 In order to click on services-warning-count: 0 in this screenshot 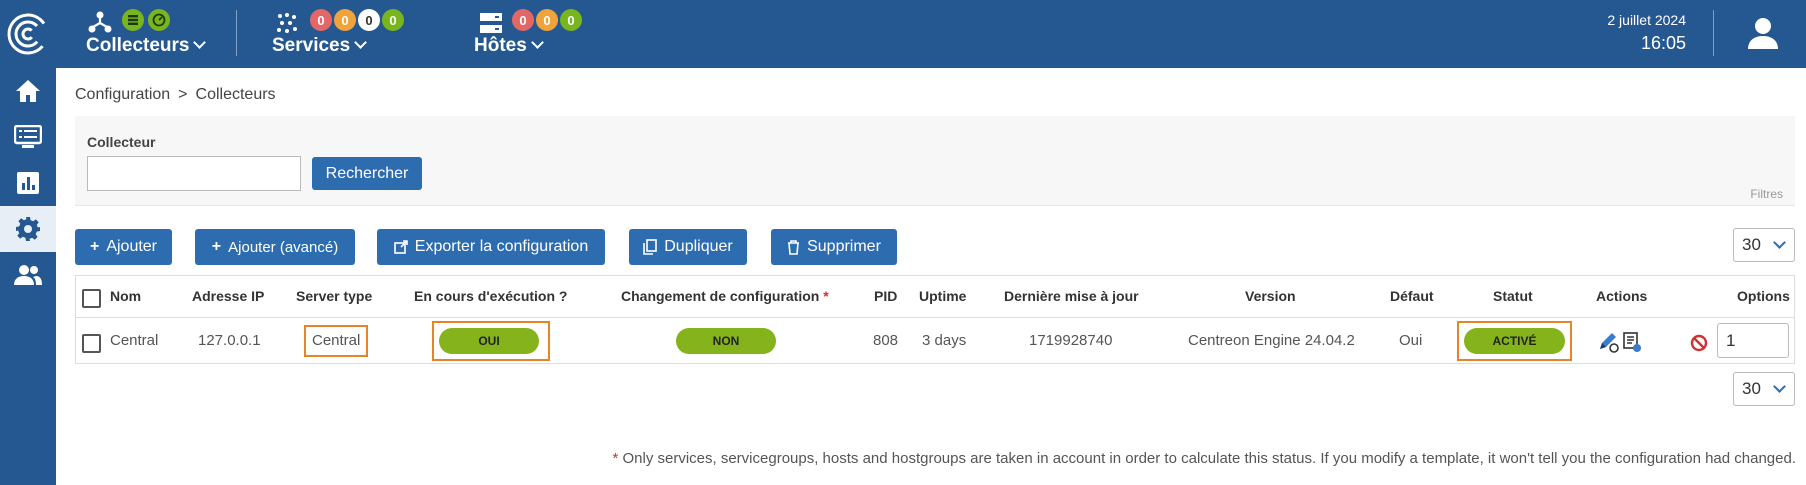, I will do `click(345, 20)`.